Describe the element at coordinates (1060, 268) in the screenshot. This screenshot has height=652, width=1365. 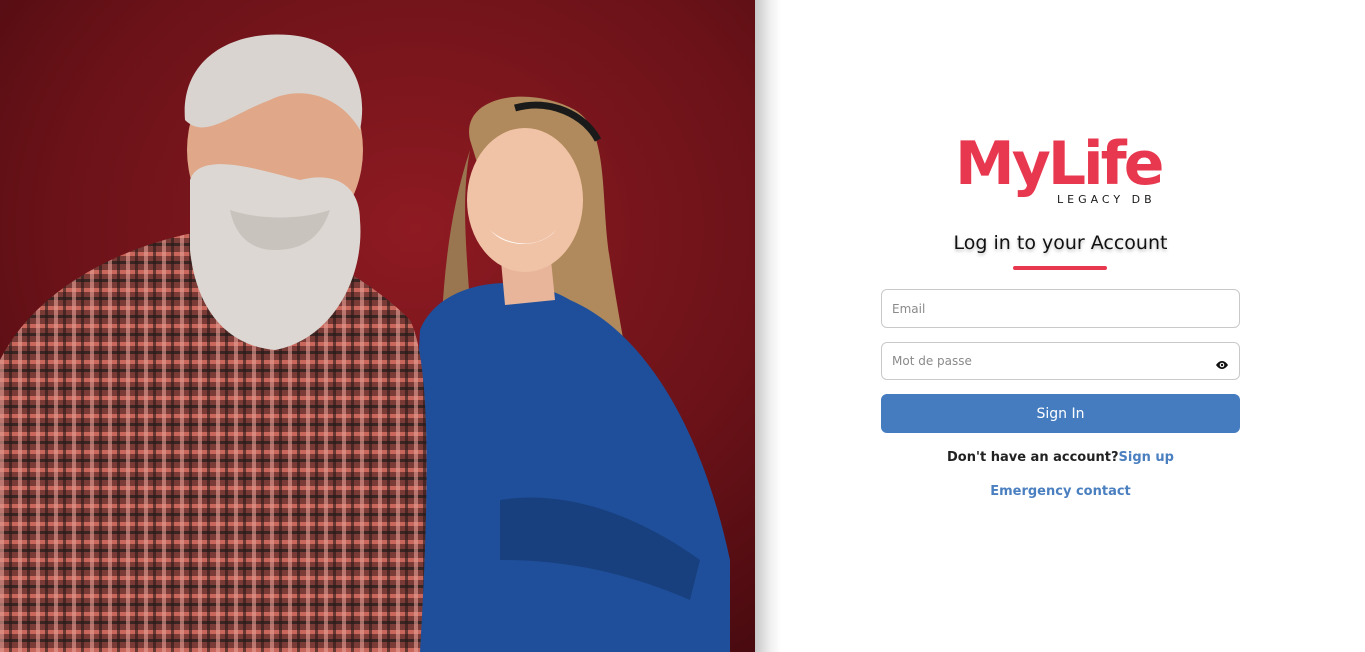
I see `title-underline` at that location.